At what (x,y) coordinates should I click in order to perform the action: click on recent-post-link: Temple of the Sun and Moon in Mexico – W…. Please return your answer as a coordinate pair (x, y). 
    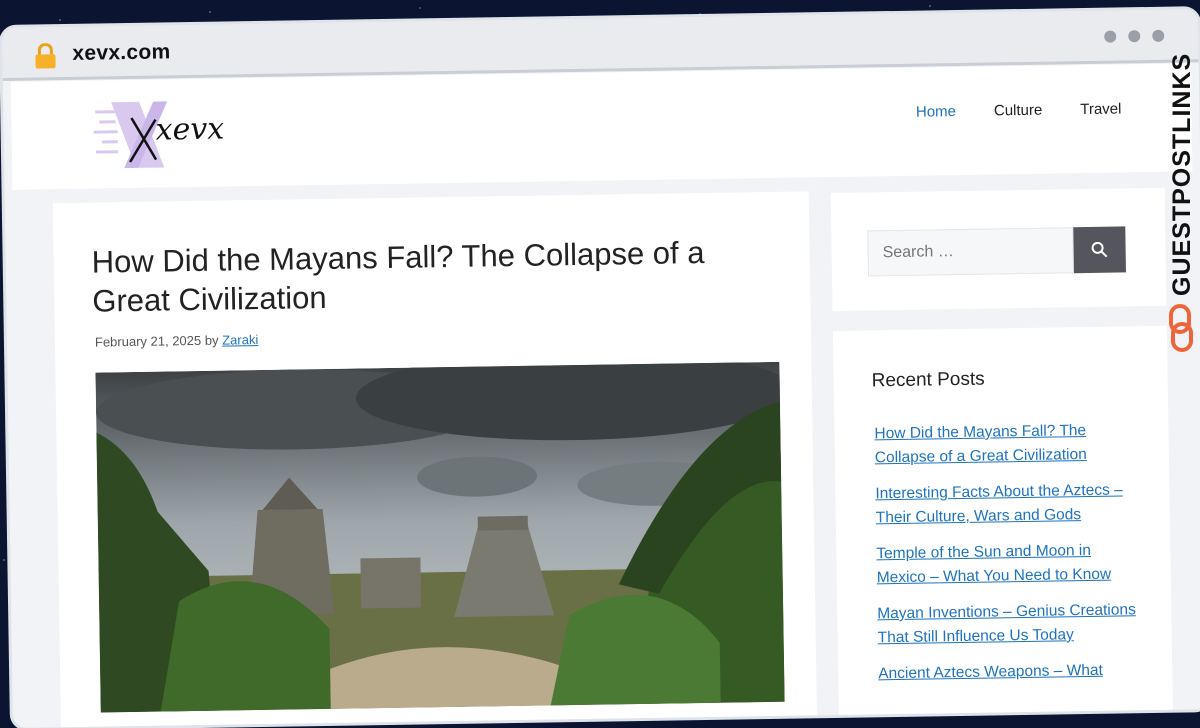
    Looking at the image, I should click on (993, 564).